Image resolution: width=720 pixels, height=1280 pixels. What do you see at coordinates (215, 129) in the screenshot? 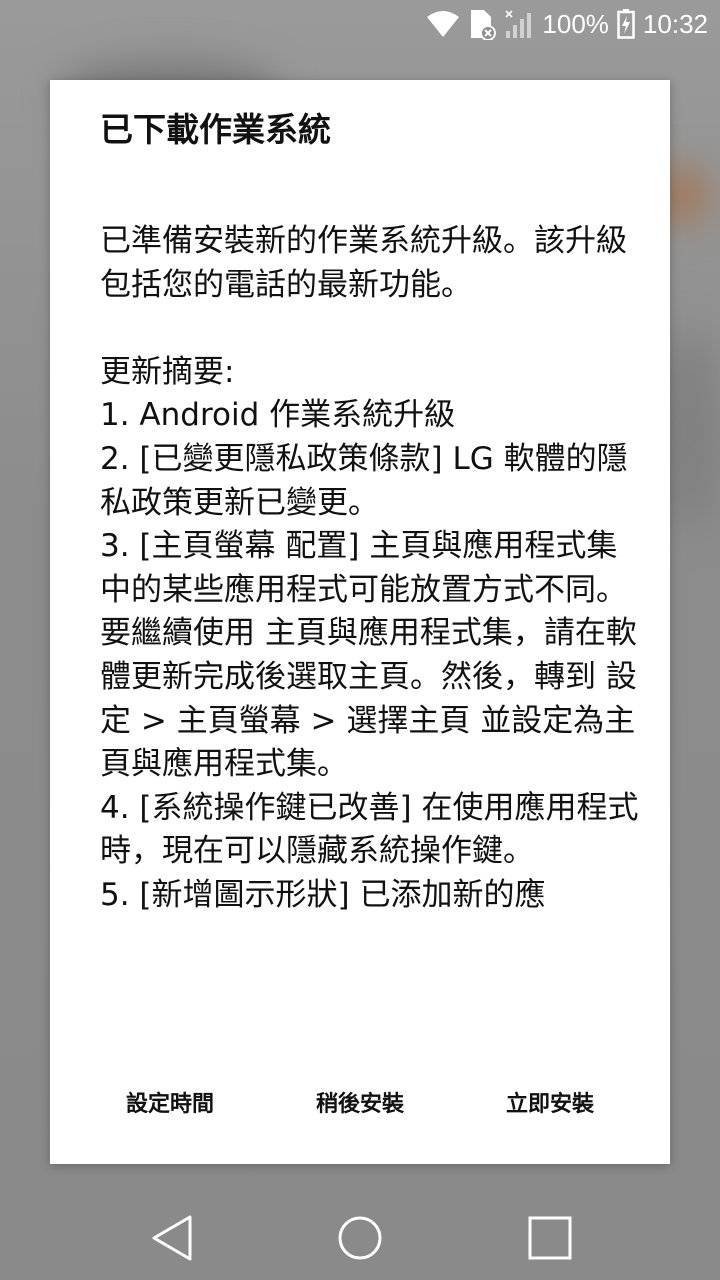
I see `dialog-title: 已下載作業系統` at bounding box center [215, 129].